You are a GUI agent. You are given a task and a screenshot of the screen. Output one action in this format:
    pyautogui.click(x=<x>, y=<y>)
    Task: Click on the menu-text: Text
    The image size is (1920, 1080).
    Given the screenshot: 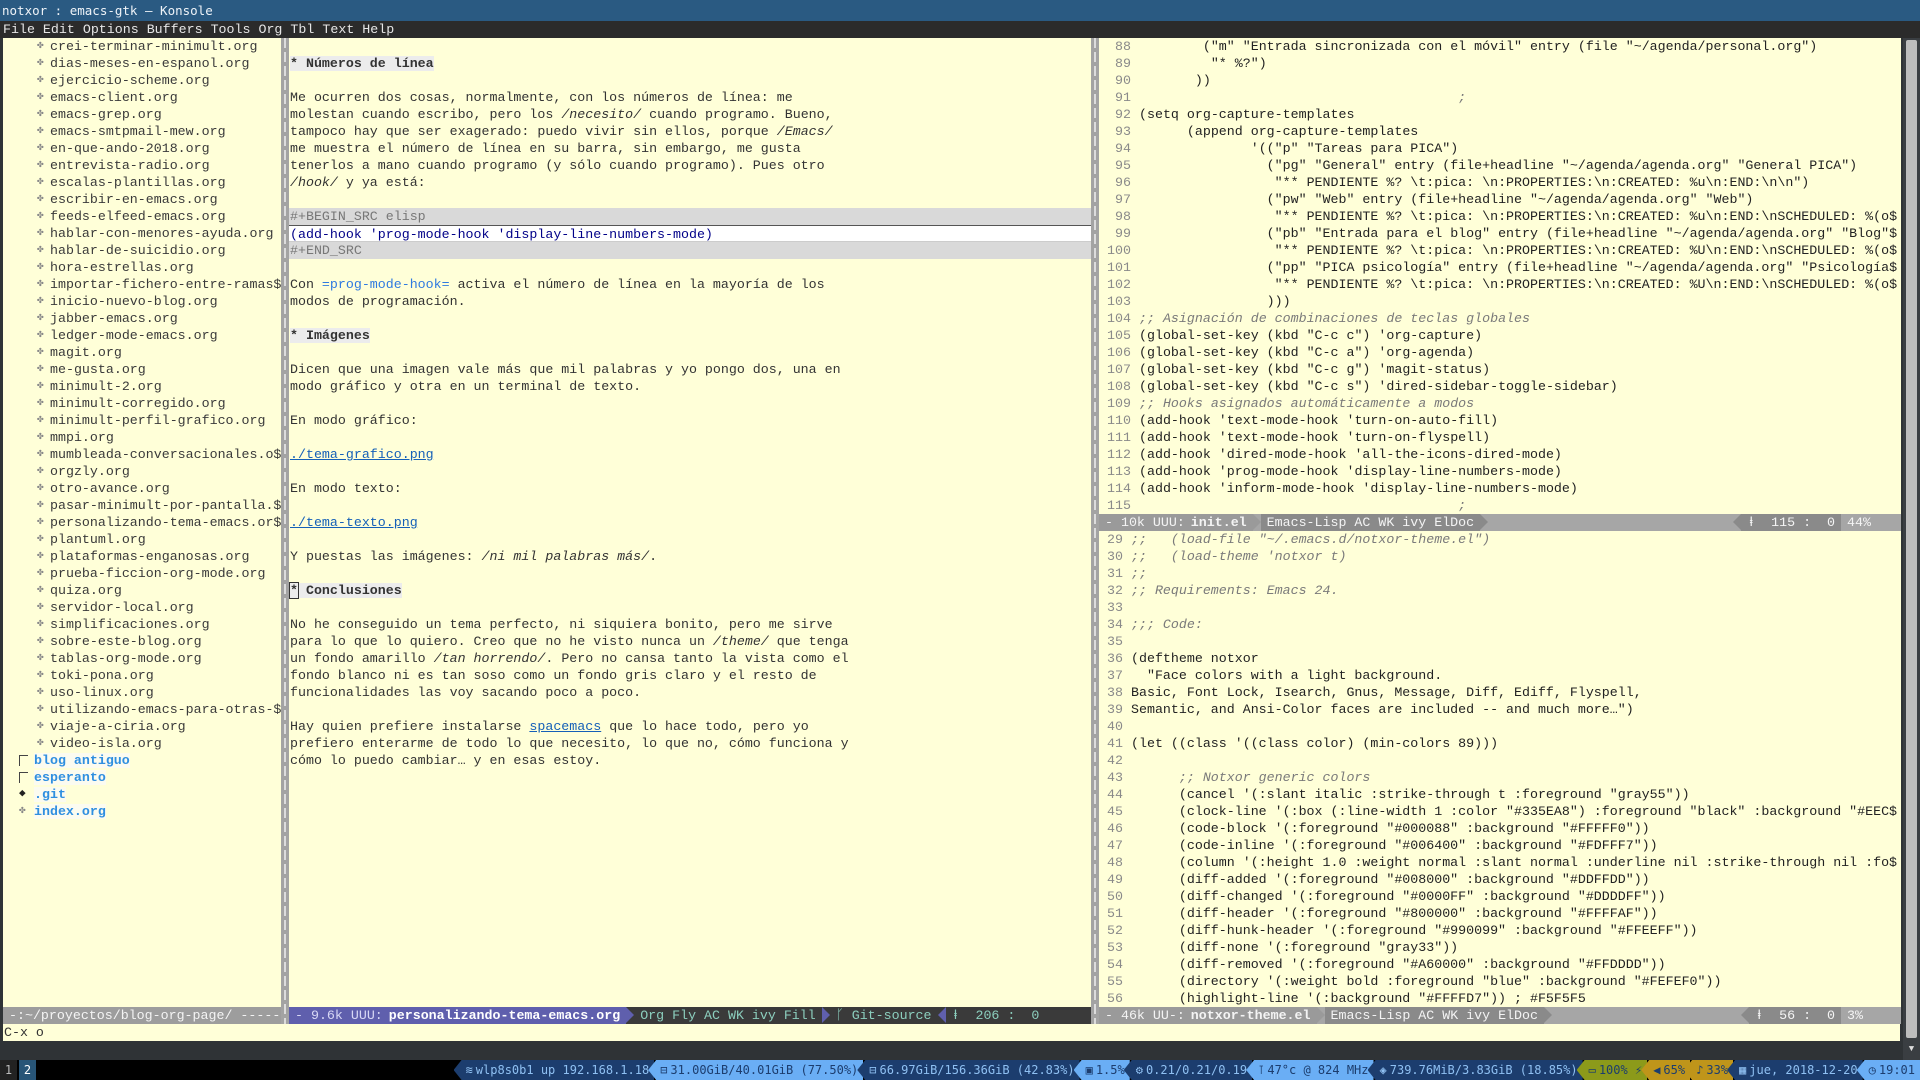 What is the action you would take?
    pyautogui.click(x=338, y=29)
    